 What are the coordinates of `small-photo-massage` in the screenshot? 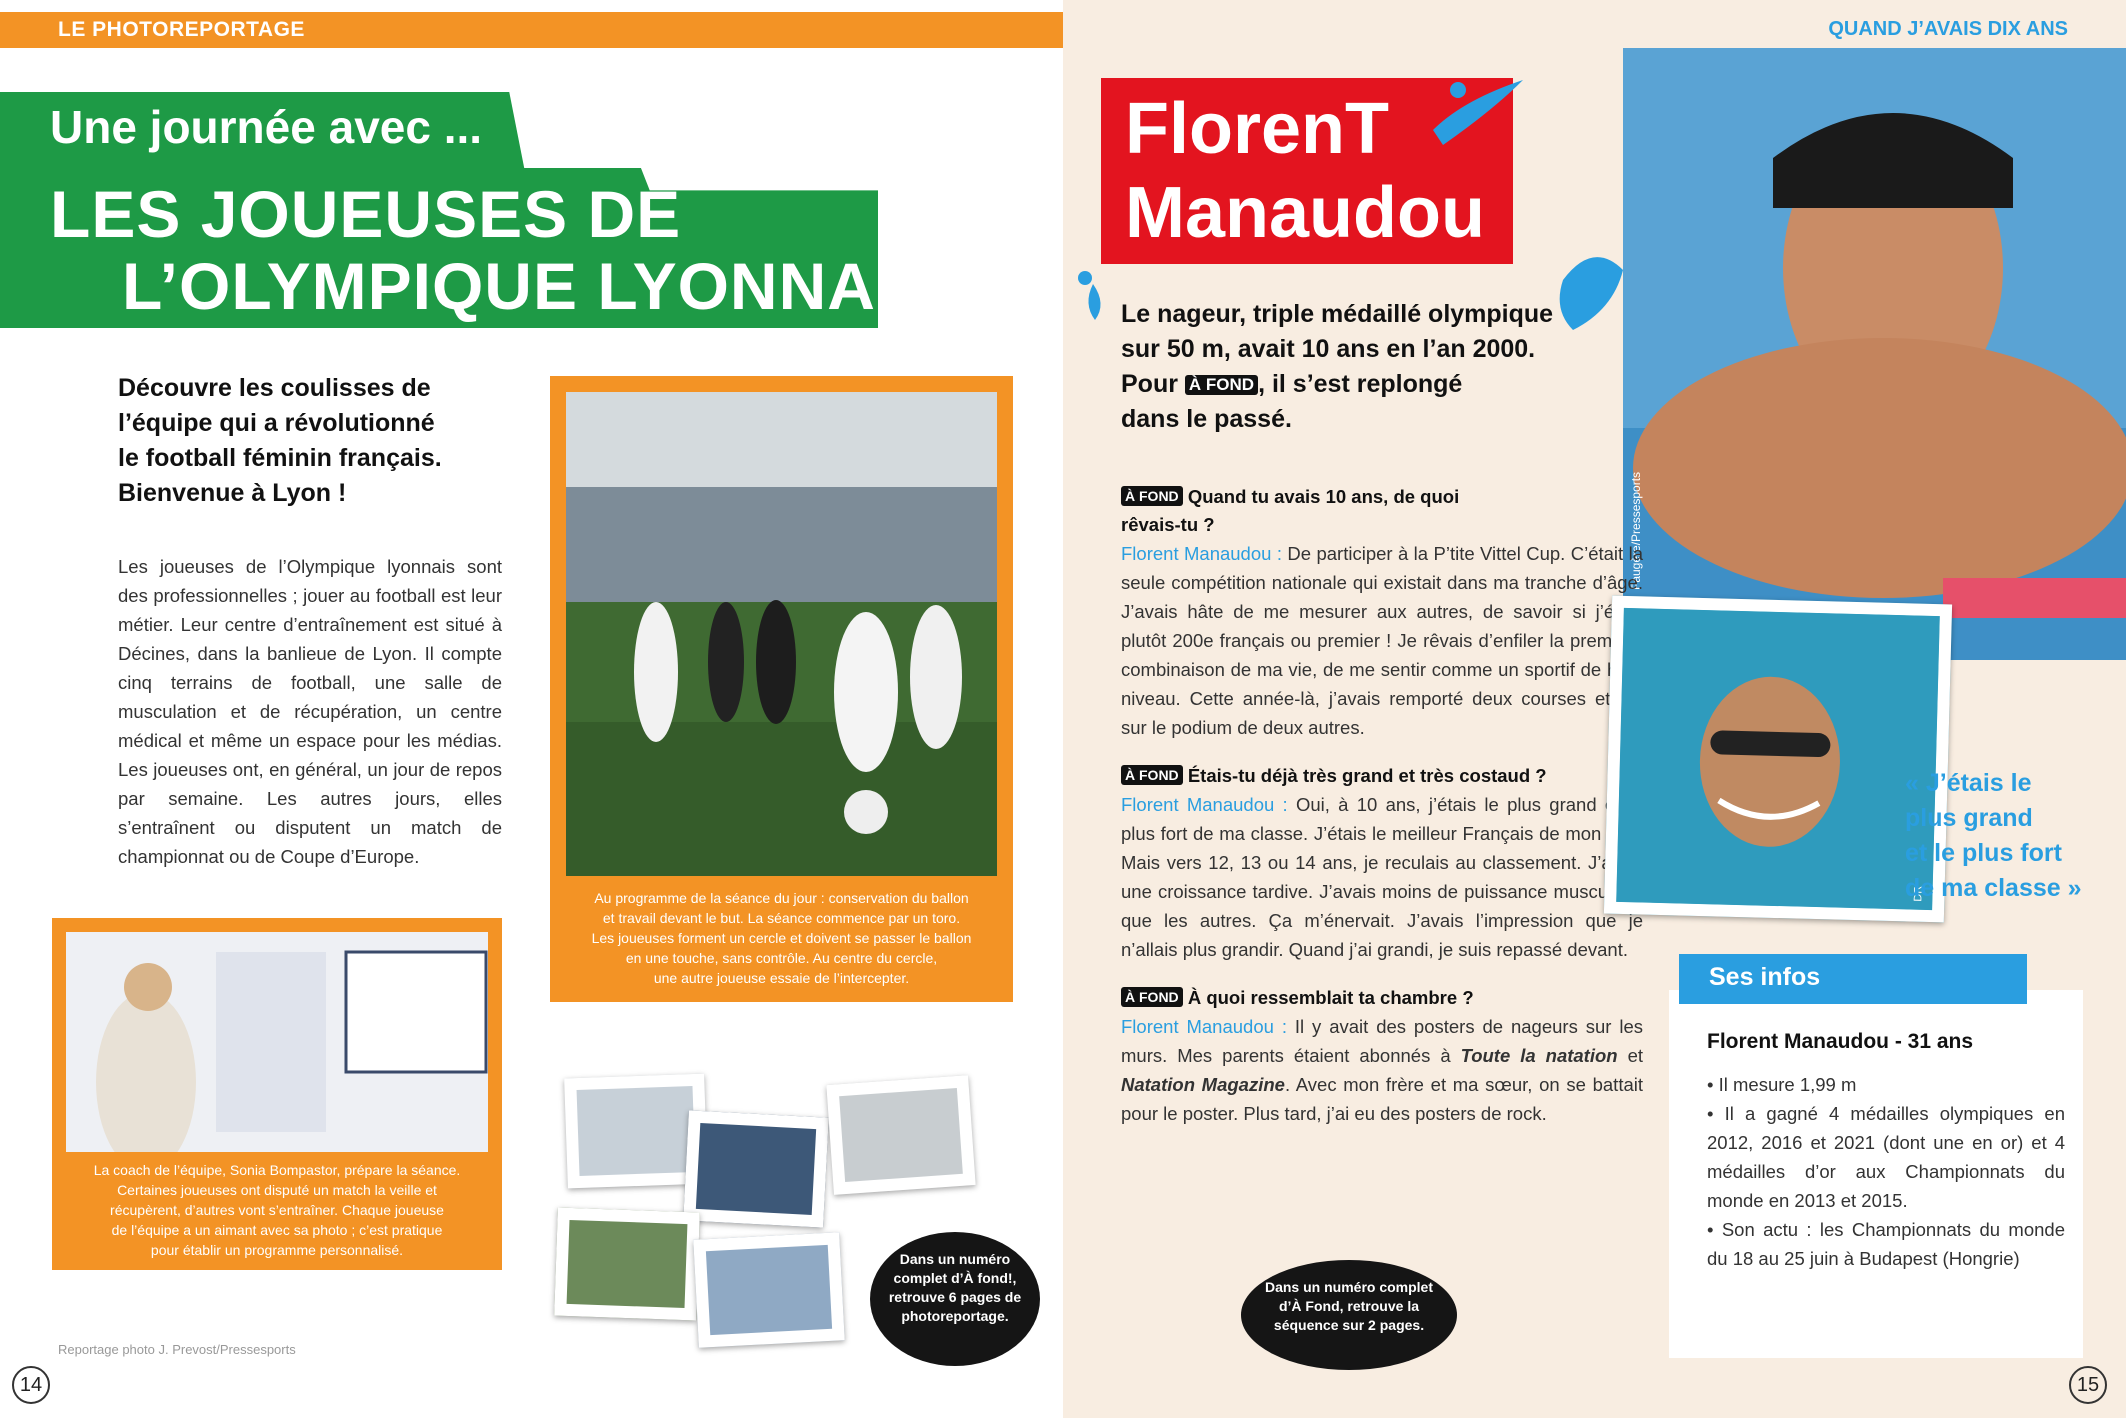 It's located at (756, 1169).